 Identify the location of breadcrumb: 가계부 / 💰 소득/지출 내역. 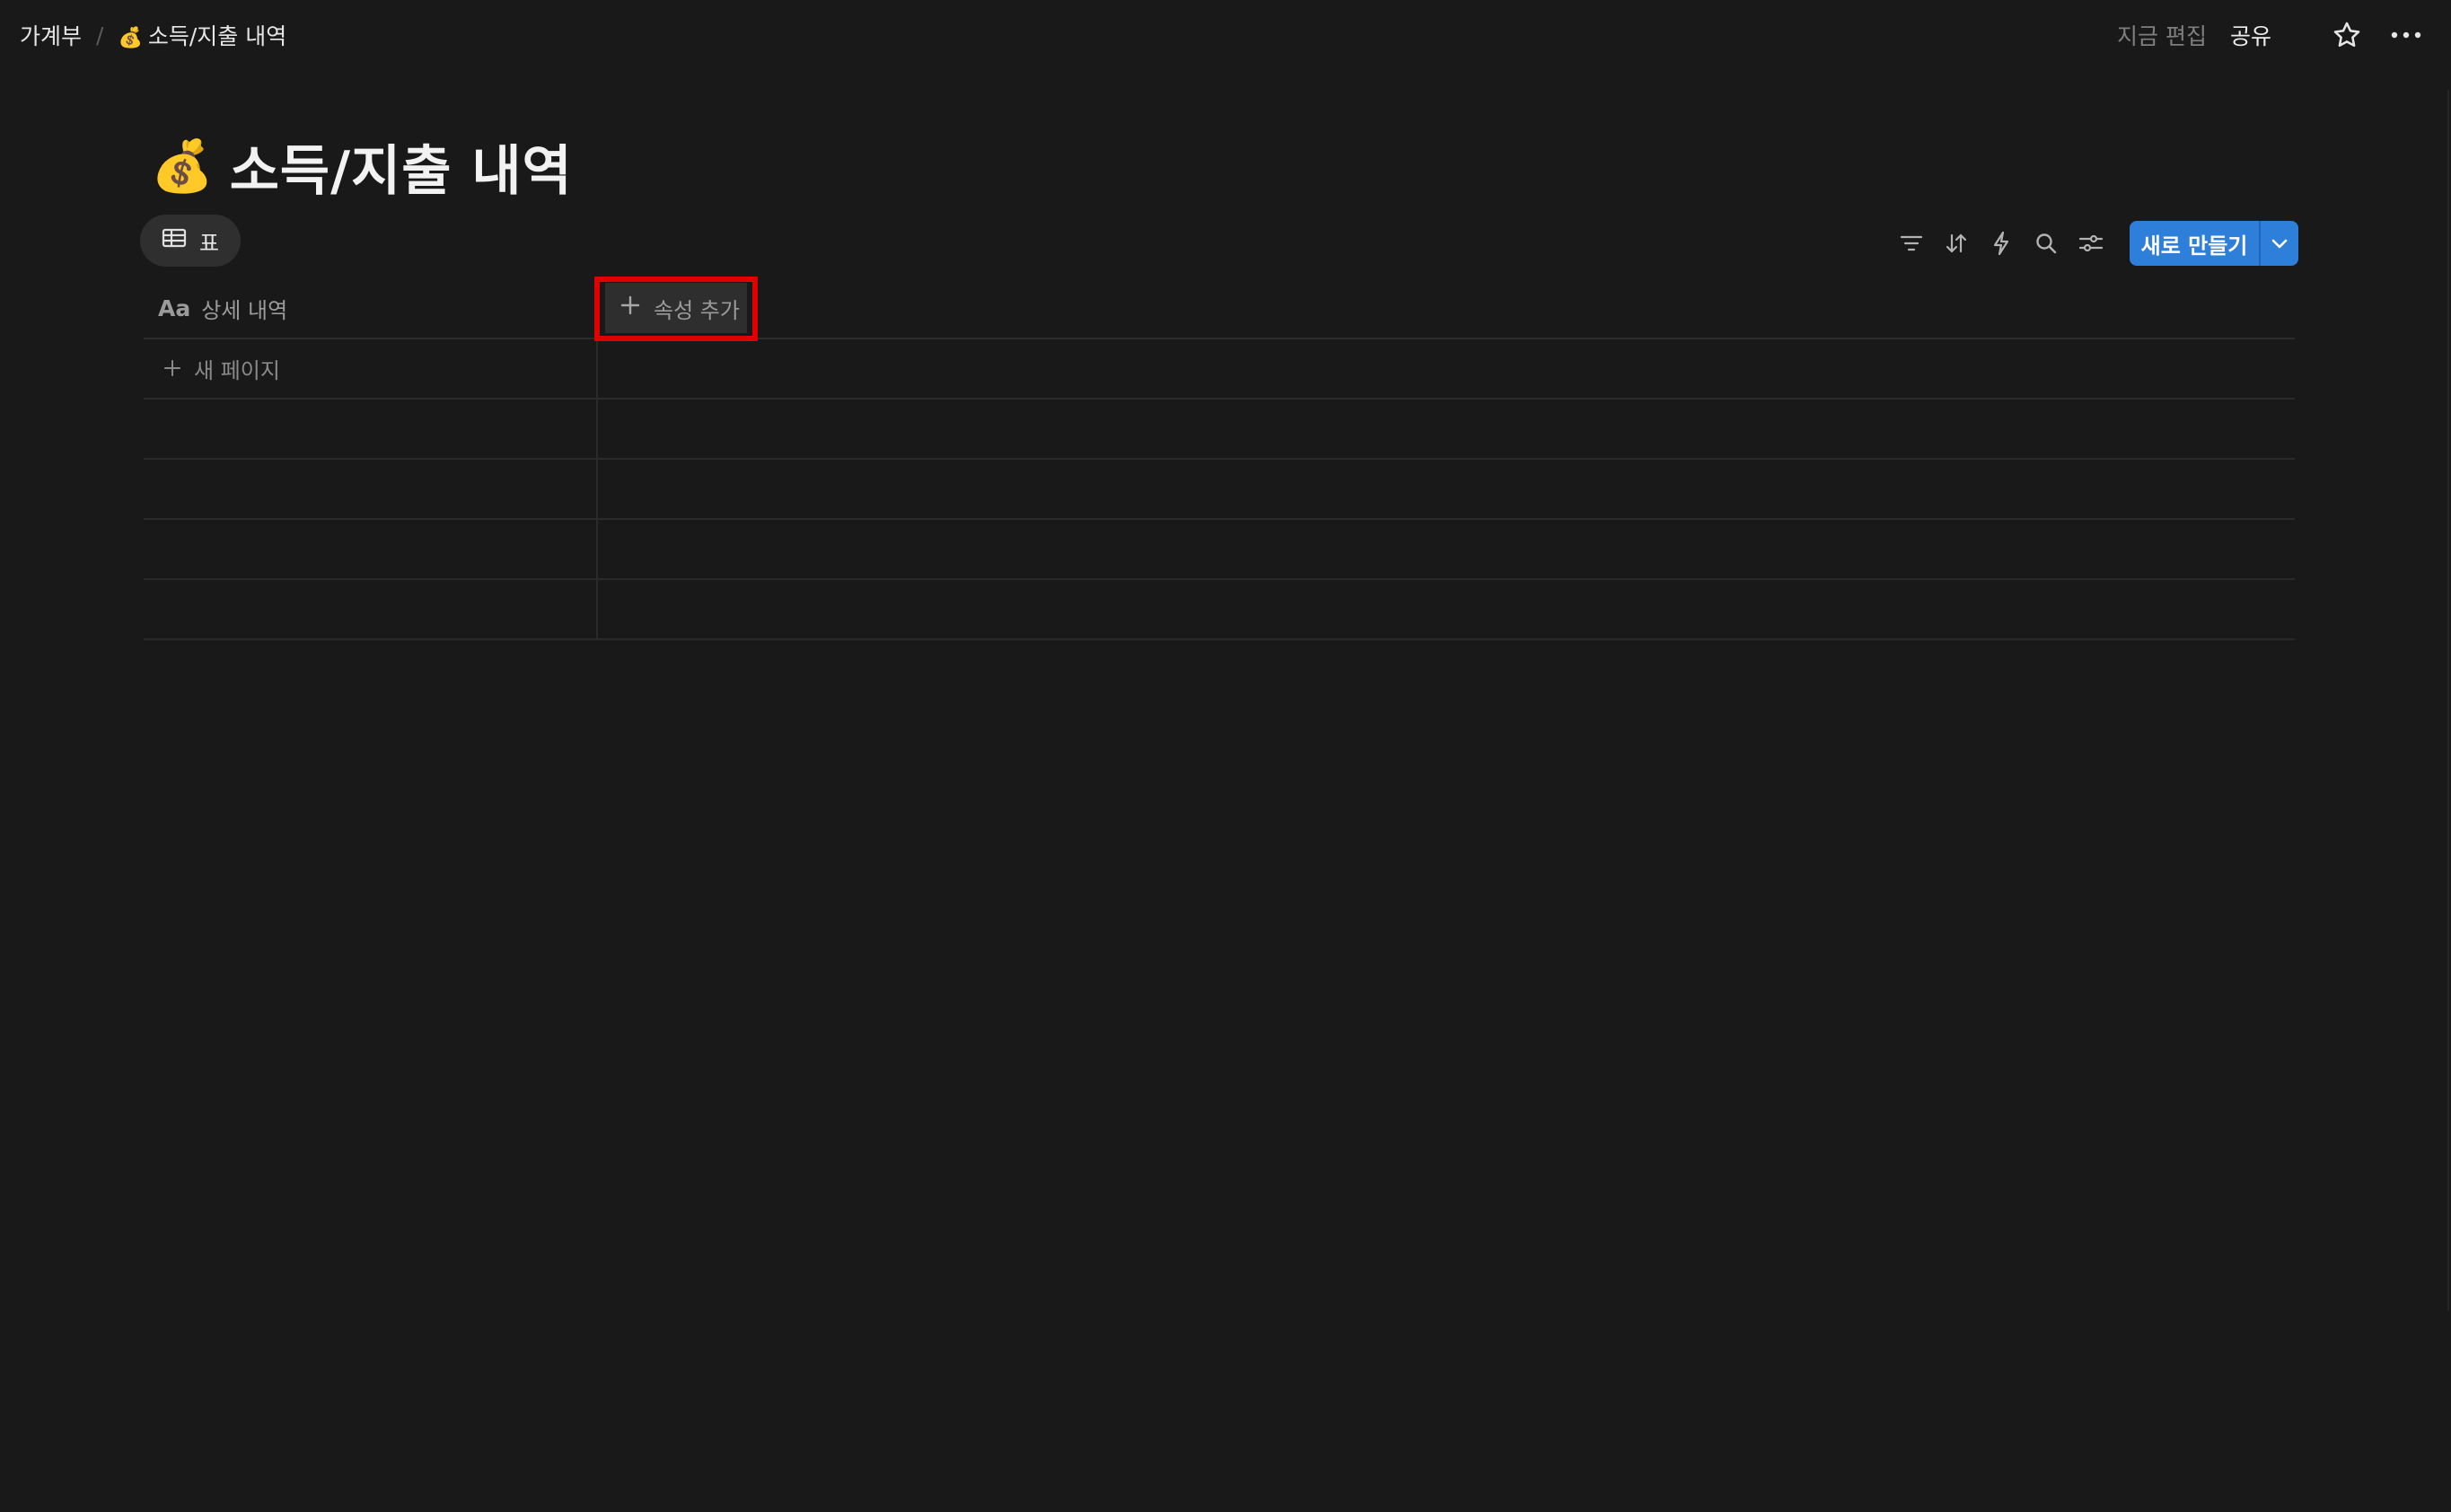
(153, 35).